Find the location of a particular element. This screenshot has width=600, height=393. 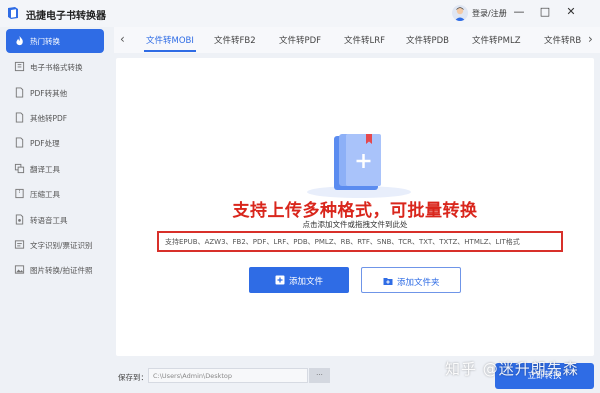

tab-to-fb2: 文件转FB2 is located at coordinates (235, 40).